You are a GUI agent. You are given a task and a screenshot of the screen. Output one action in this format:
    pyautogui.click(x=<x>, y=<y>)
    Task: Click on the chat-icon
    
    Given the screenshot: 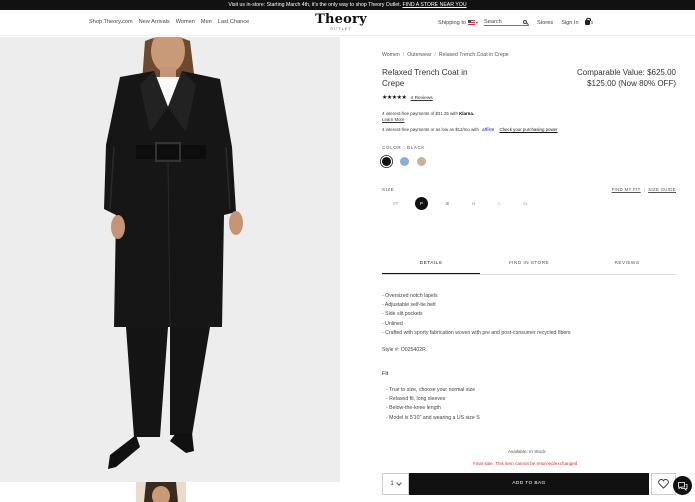 What is the action you would take?
    pyautogui.click(x=683, y=486)
    